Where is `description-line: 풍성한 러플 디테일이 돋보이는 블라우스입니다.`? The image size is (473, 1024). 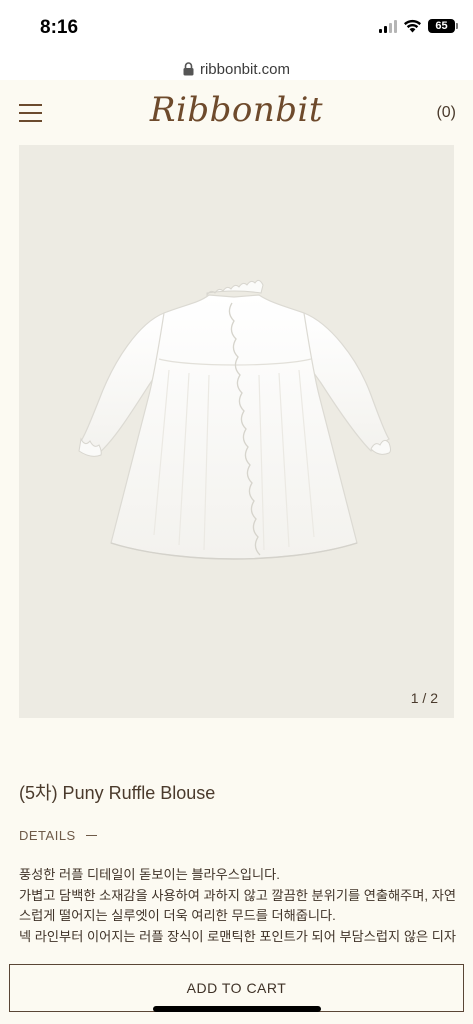 description-line: 풍성한 러플 디테일이 돋보이는 블라우스입니다. is located at coordinates (149, 874).